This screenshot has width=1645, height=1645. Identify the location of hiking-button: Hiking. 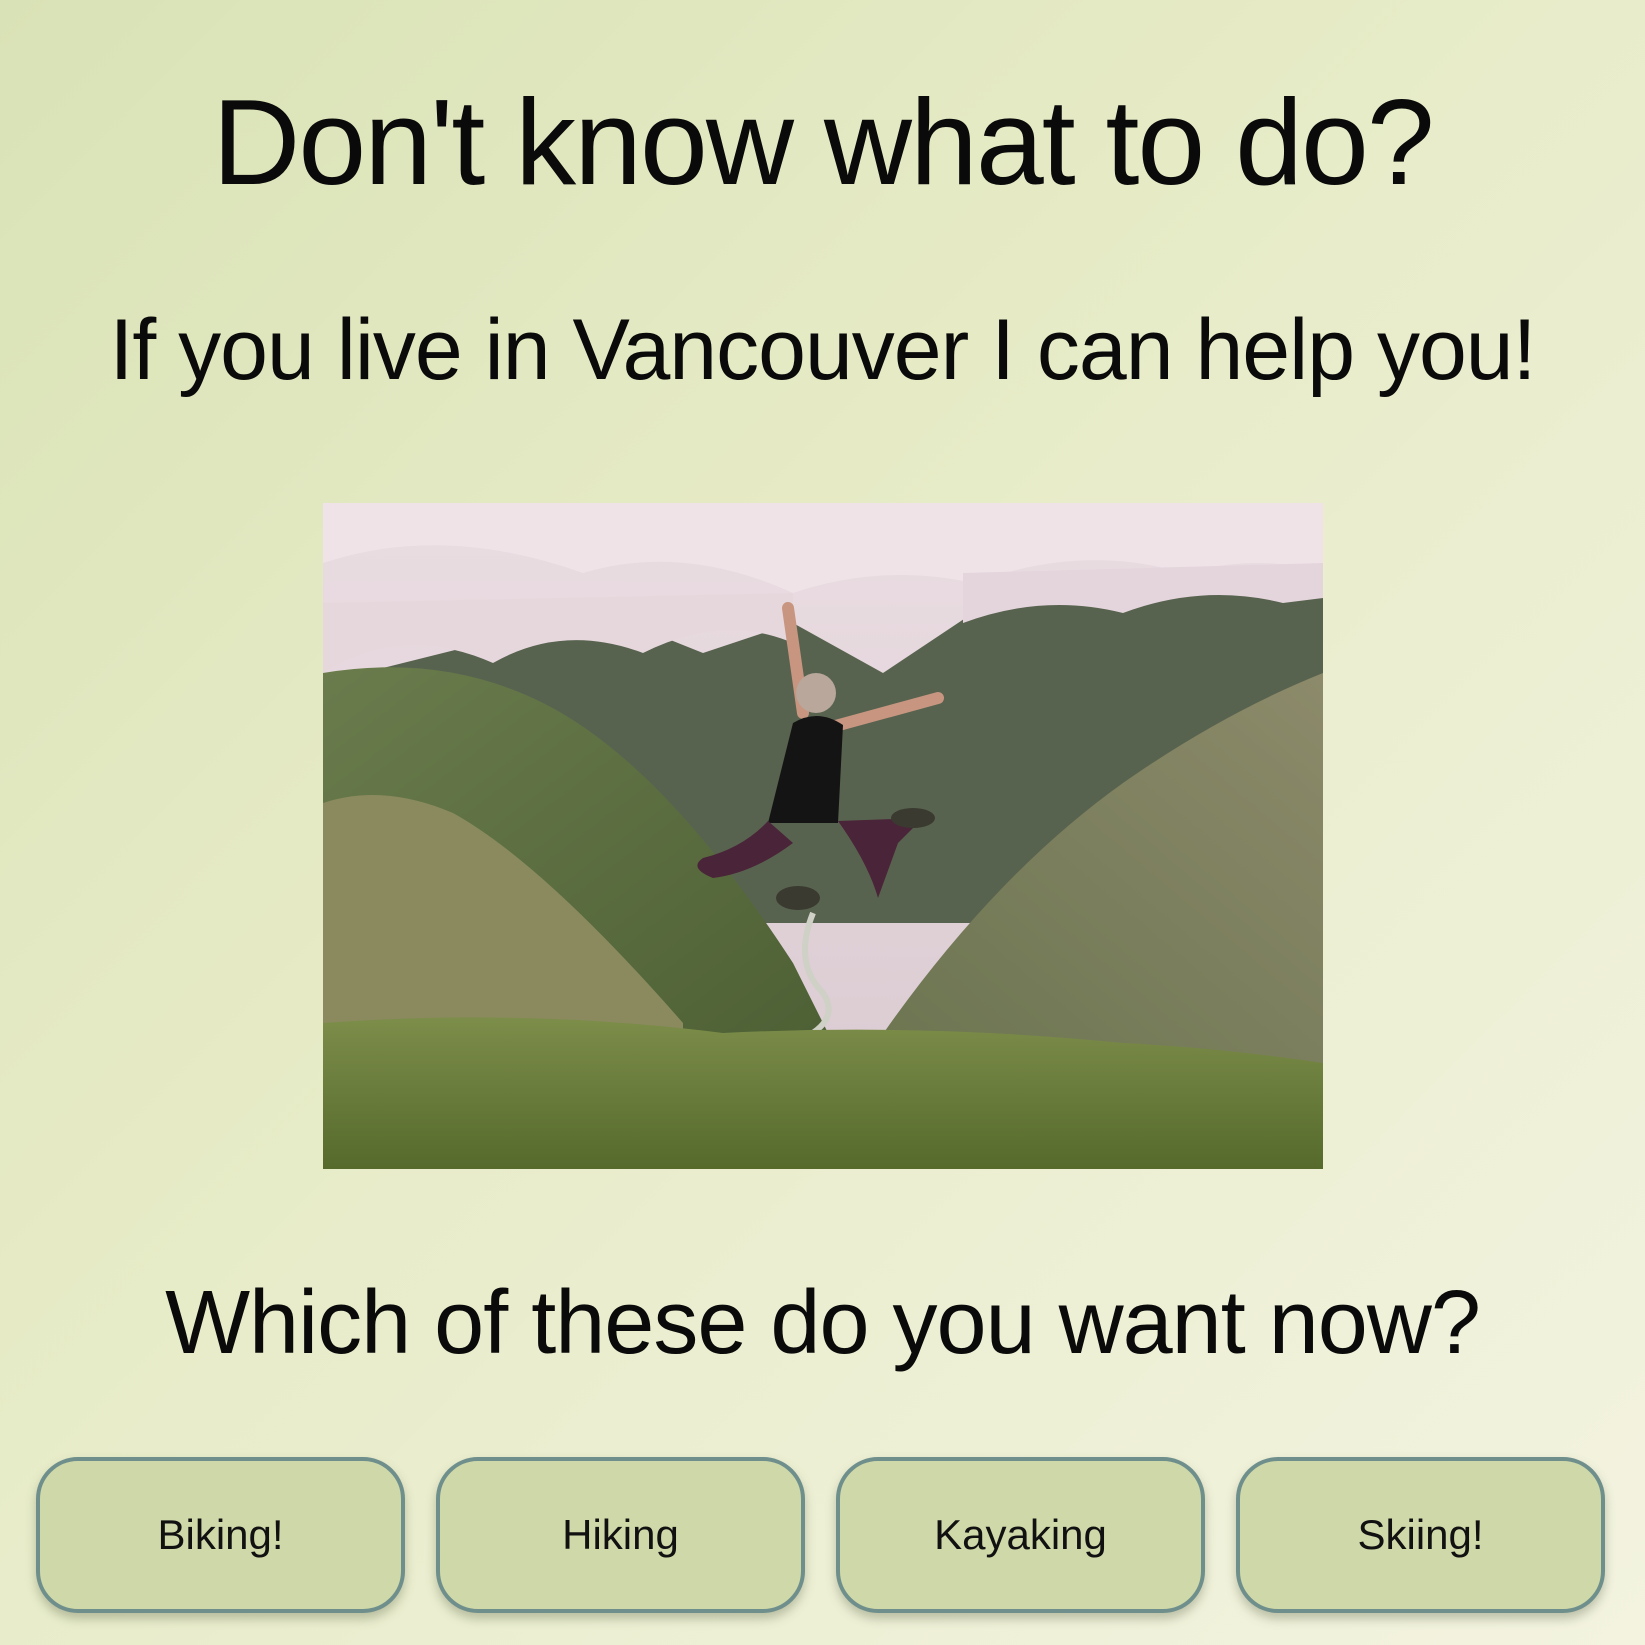
(620, 1535).